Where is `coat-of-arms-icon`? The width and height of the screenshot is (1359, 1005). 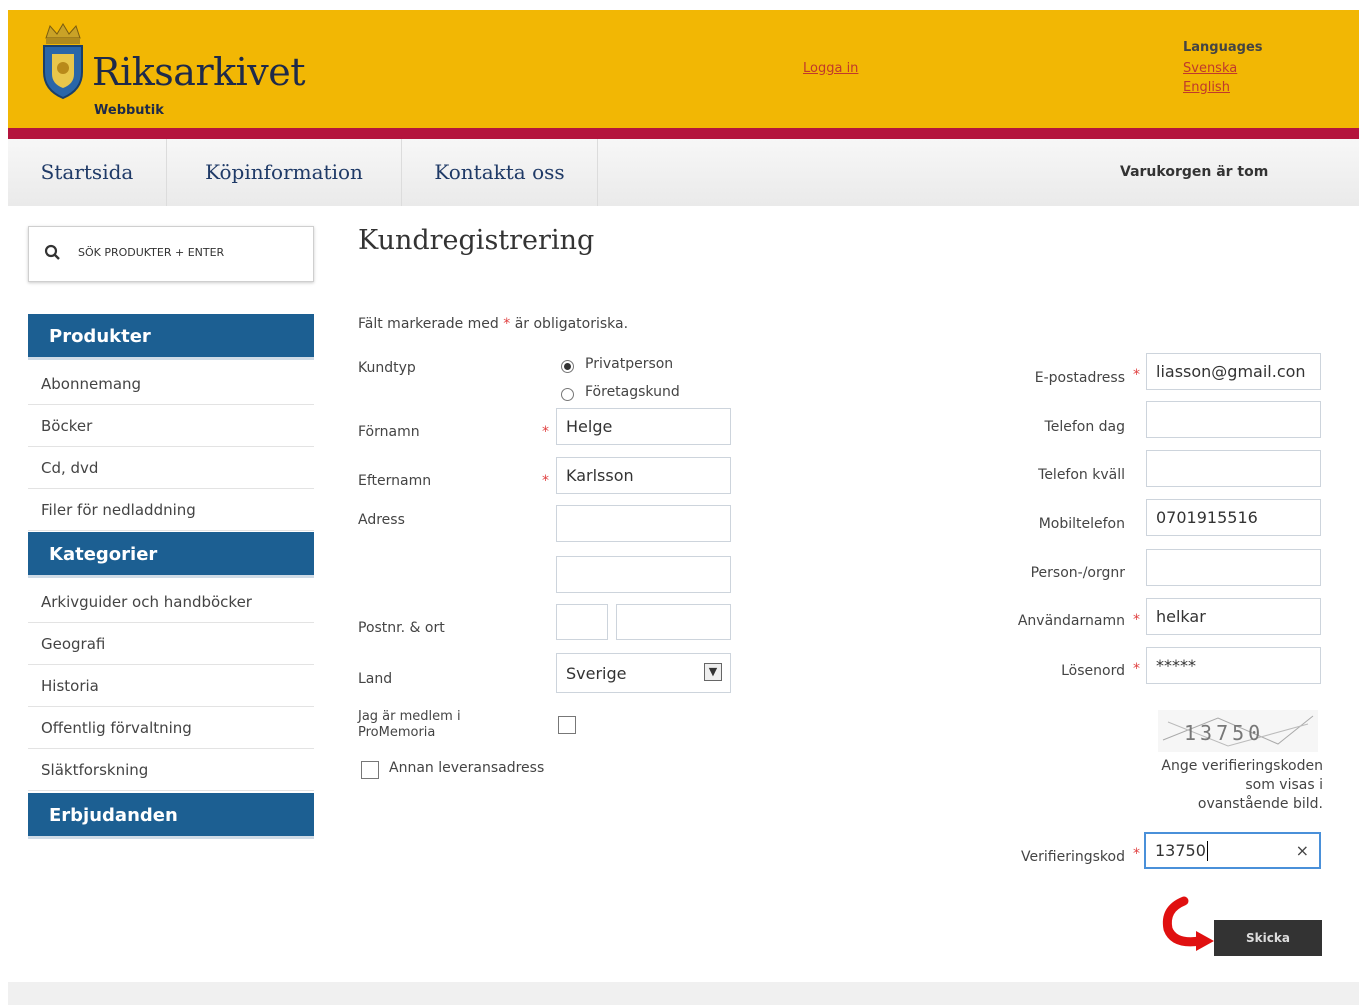
coat-of-arms-icon is located at coordinates (63, 61).